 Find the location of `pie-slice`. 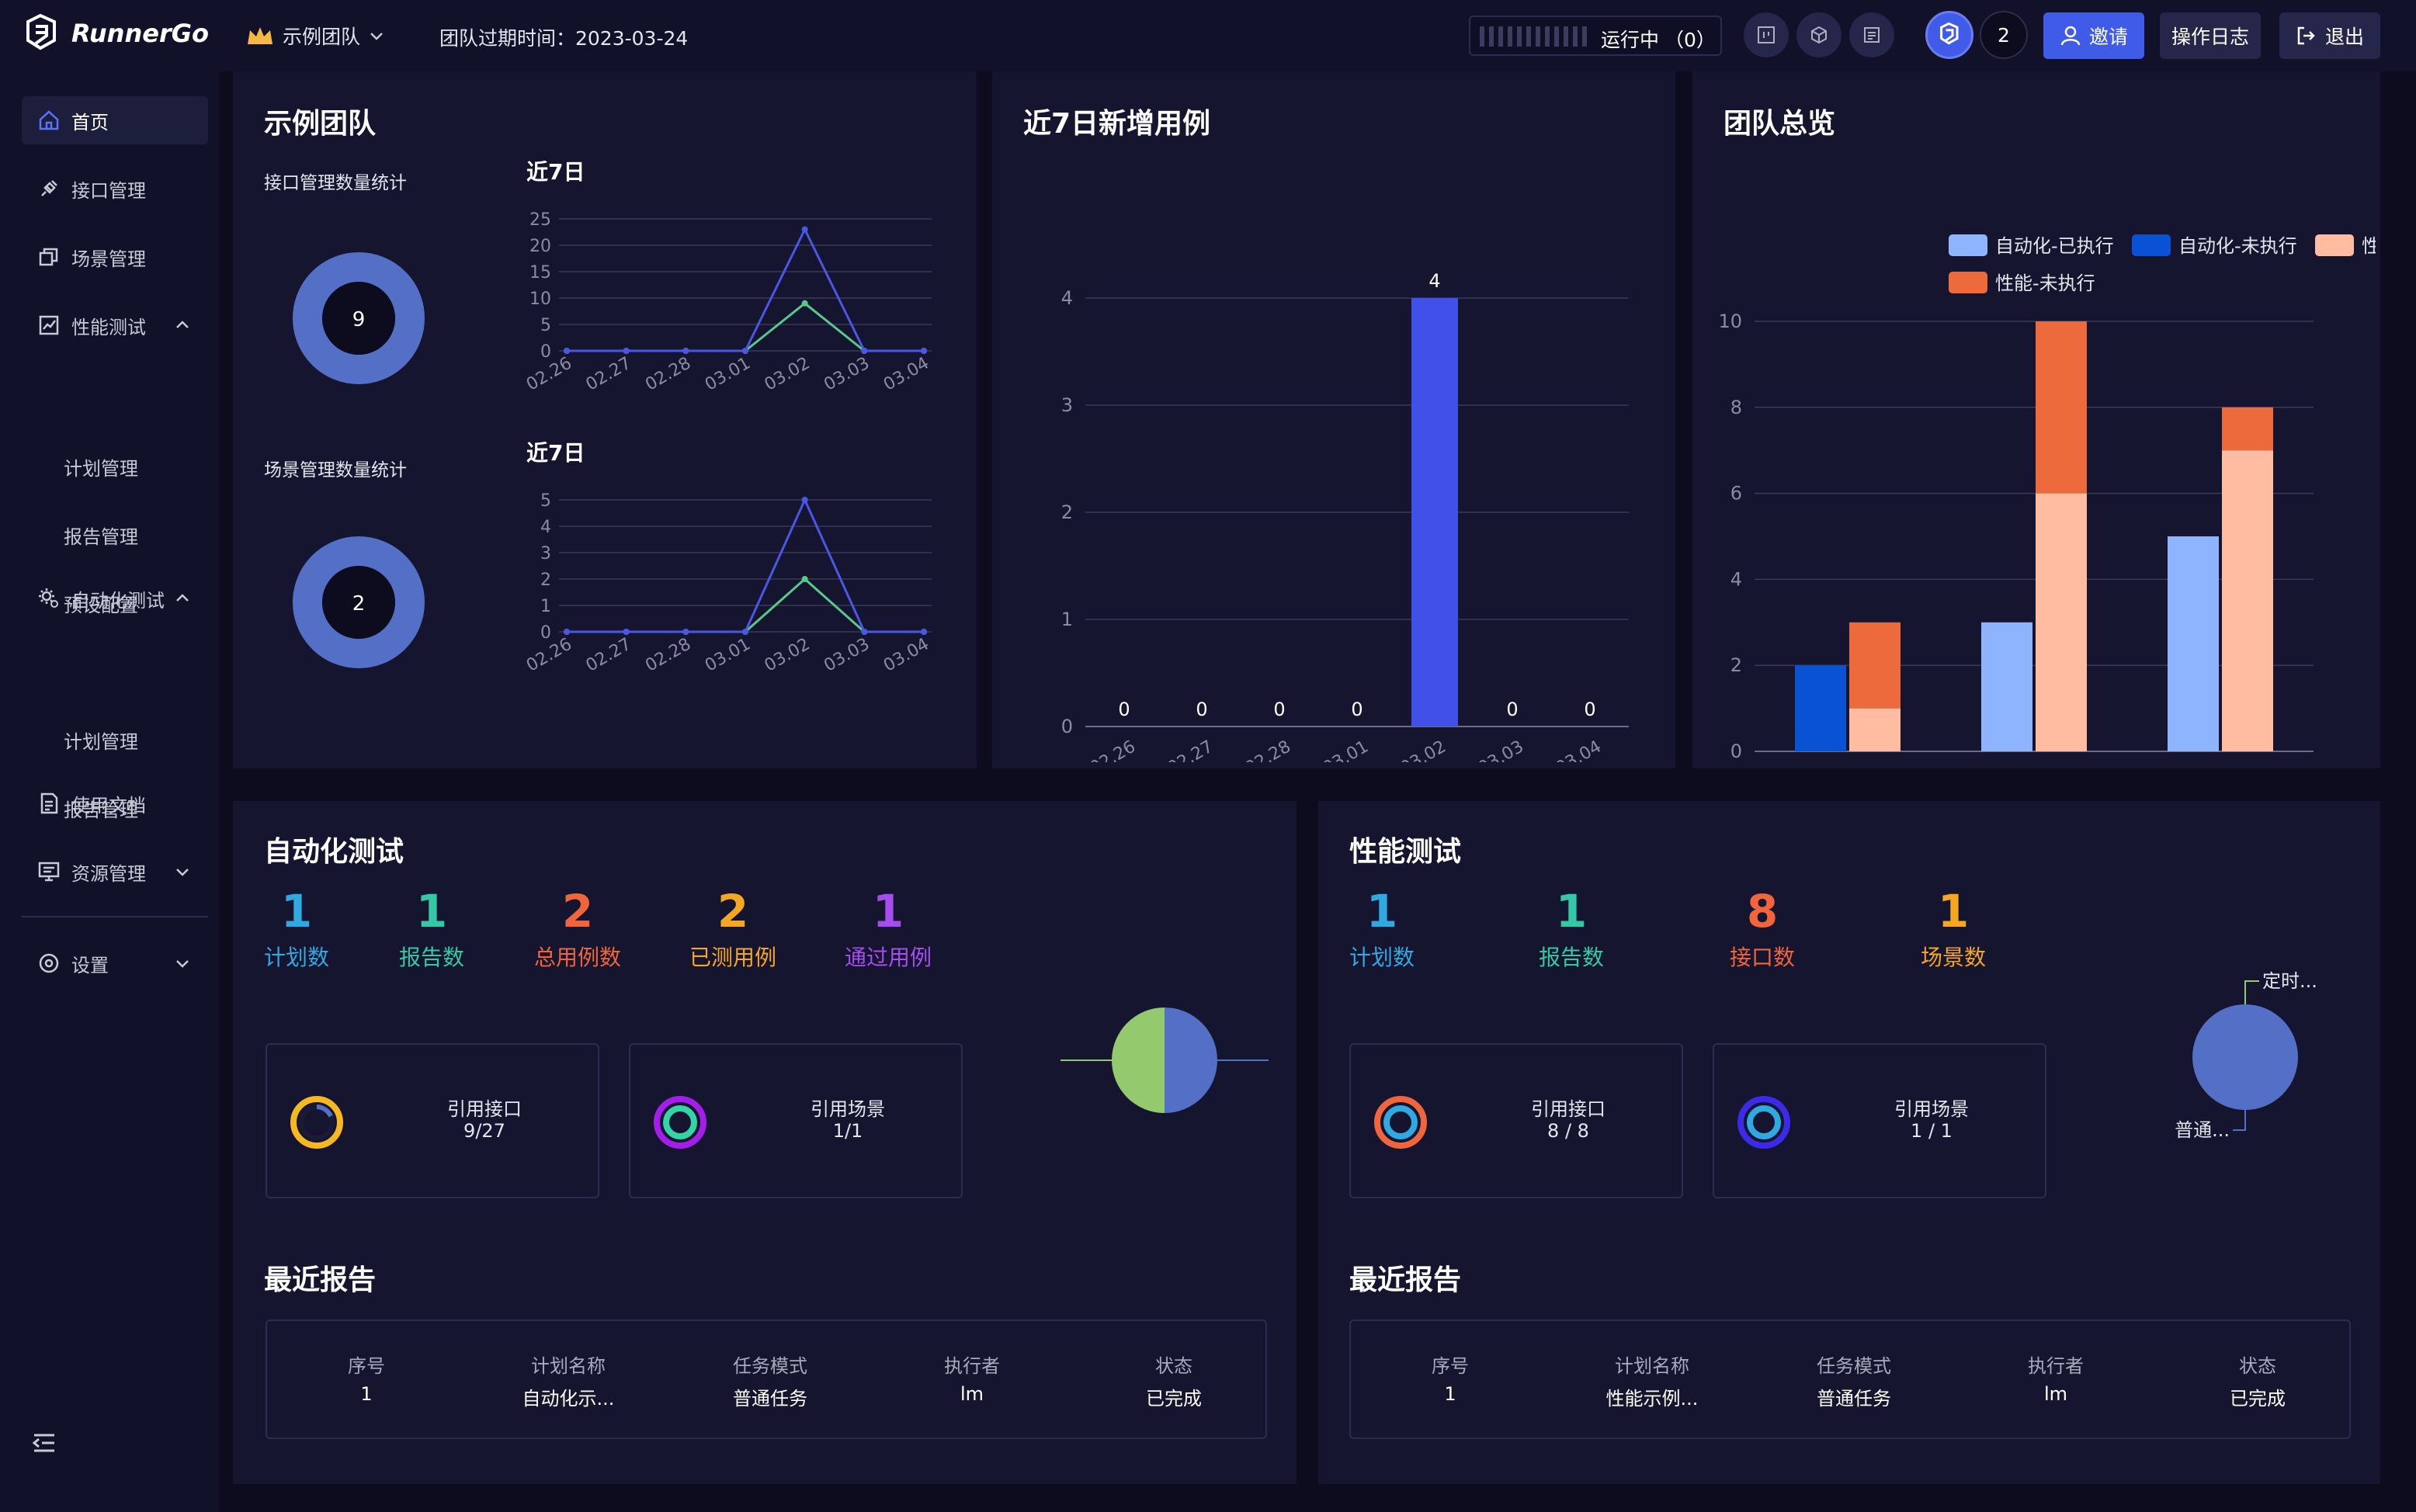

pie-slice is located at coordinates (2245, 1057).